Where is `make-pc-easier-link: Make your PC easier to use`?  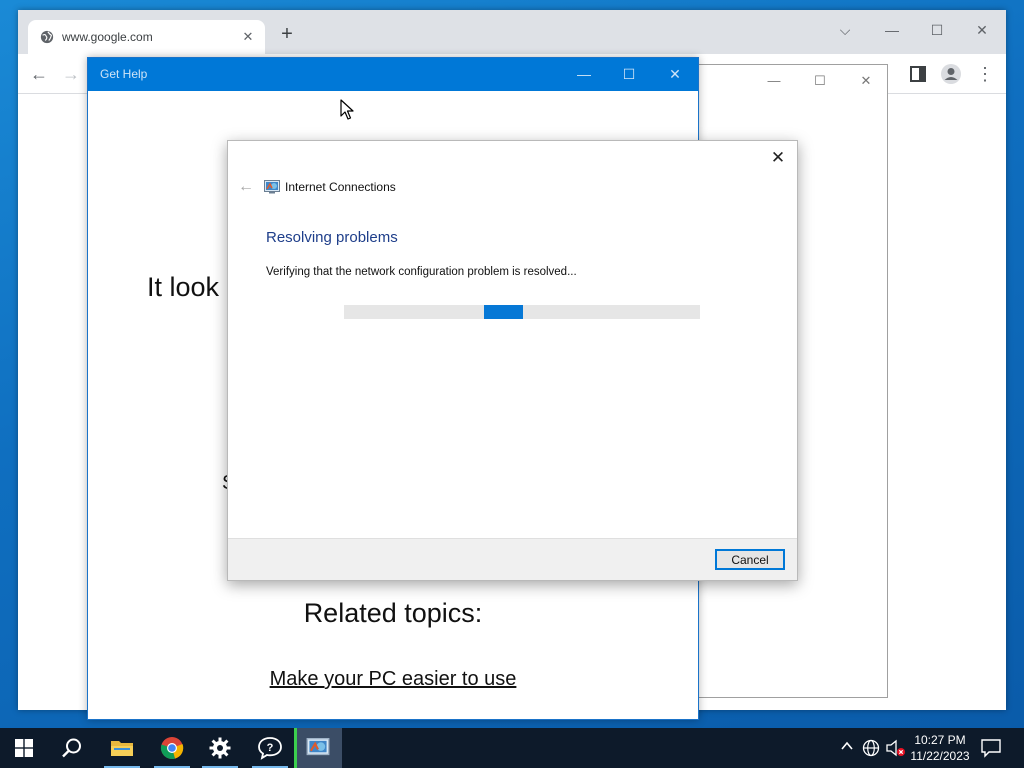 make-pc-easier-link: Make your PC easier to use is located at coordinates (393, 679).